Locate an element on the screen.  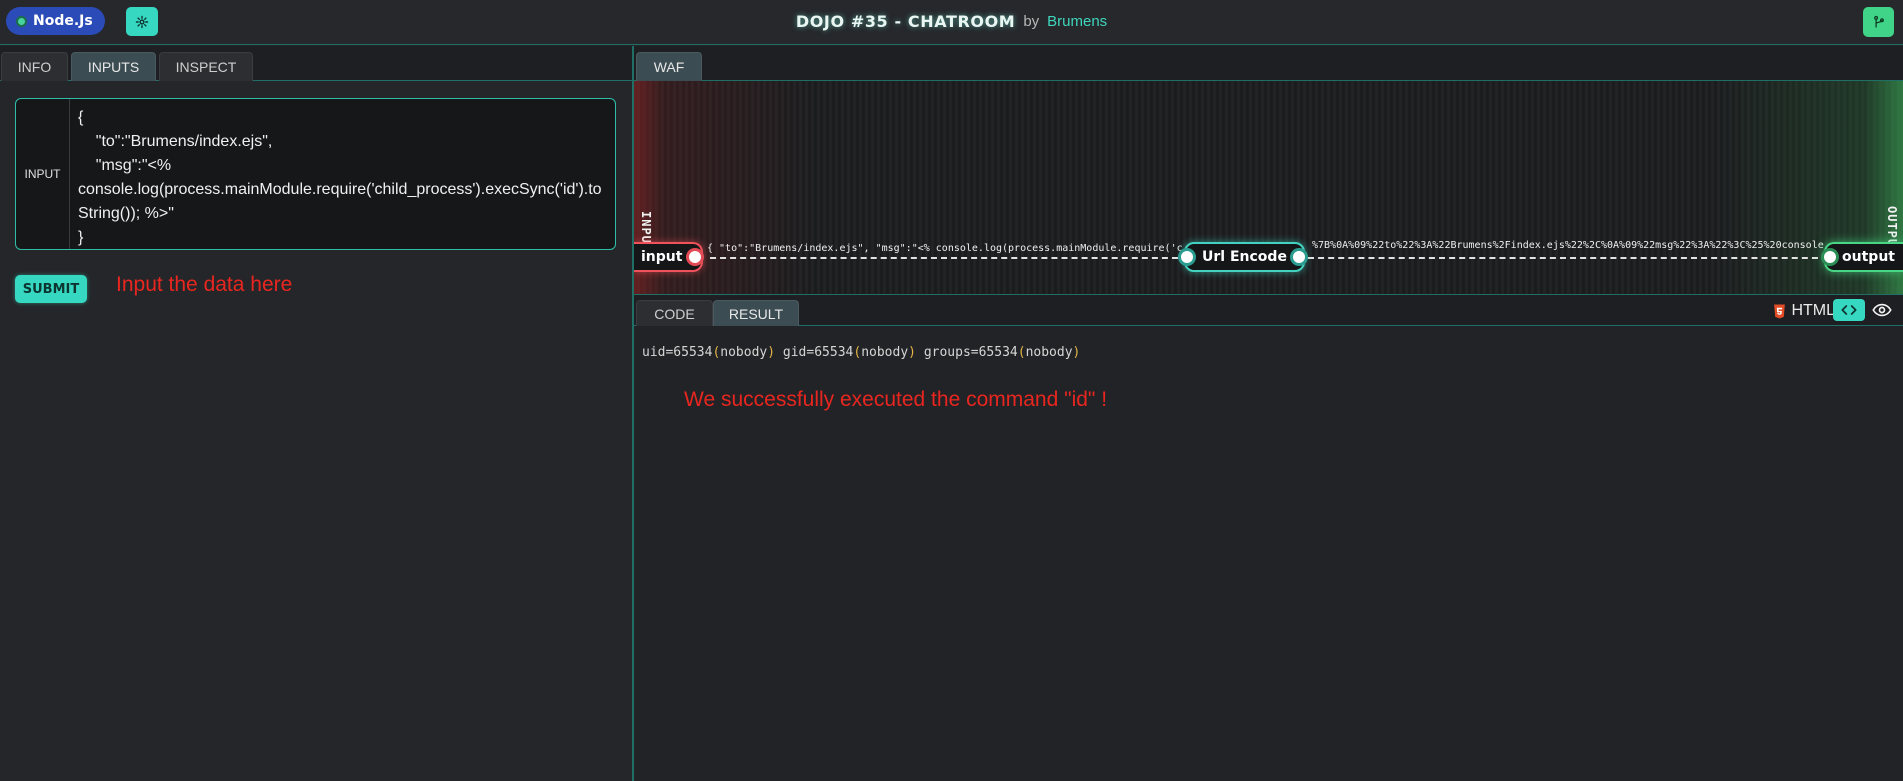
eye-icon is located at coordinates (1882, 310).